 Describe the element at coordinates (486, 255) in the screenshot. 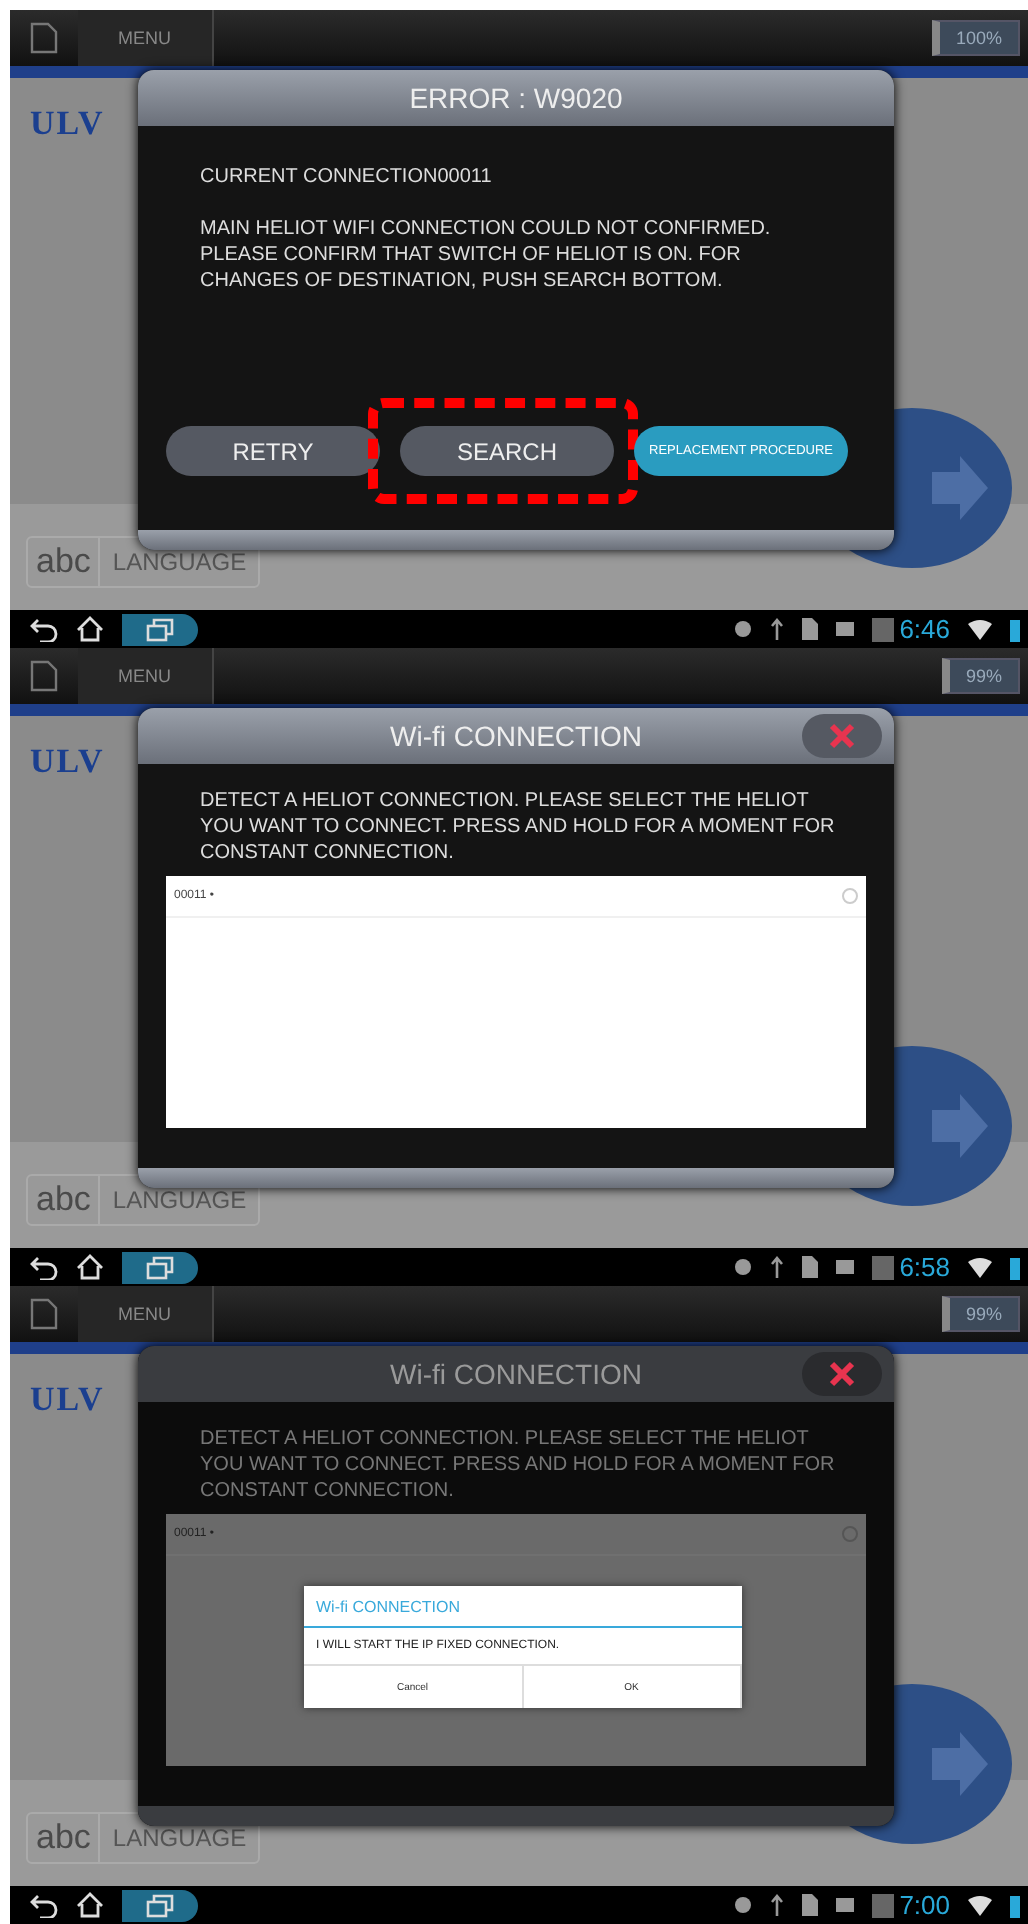

I see `error-message: MAIN HELIOT WIFI CONNECTION COULD NOT CONFIRMED. PLEASE CONFIRM THAT SWITCH OF HELIOT IS ON. FOR CHANGES OF DESTINATION, PUSH SEARCH BOTTOM.` at that location.